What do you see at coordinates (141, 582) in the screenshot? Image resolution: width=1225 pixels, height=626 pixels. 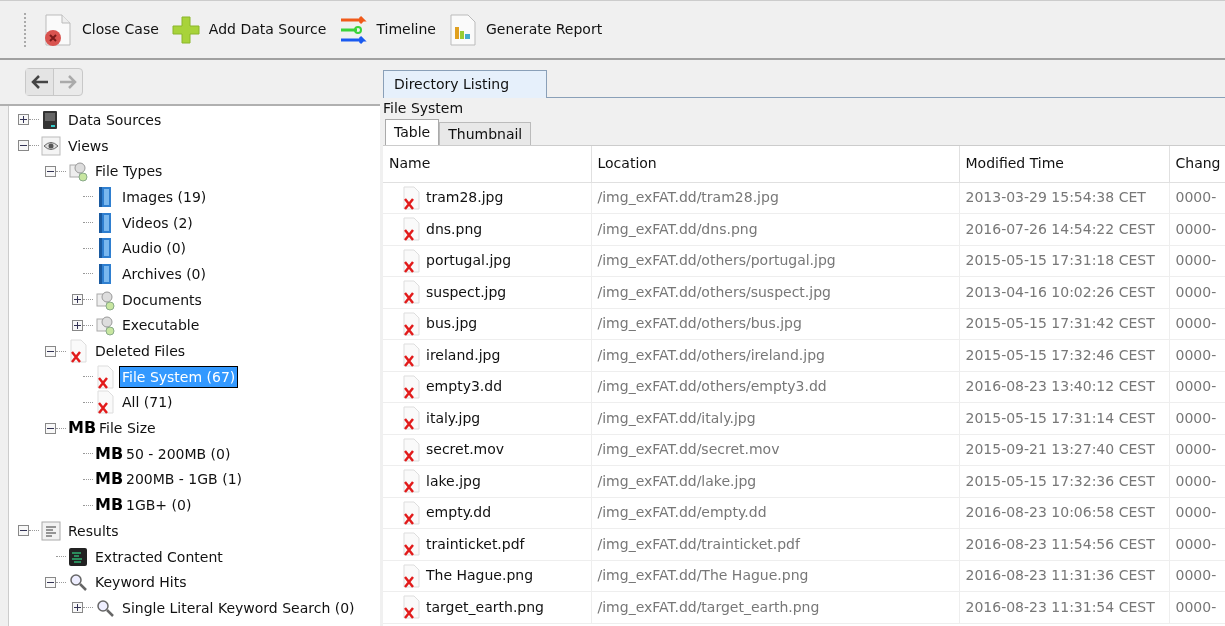 I see `tree-item: Keyword Hits` at bounding box center [141, 582].